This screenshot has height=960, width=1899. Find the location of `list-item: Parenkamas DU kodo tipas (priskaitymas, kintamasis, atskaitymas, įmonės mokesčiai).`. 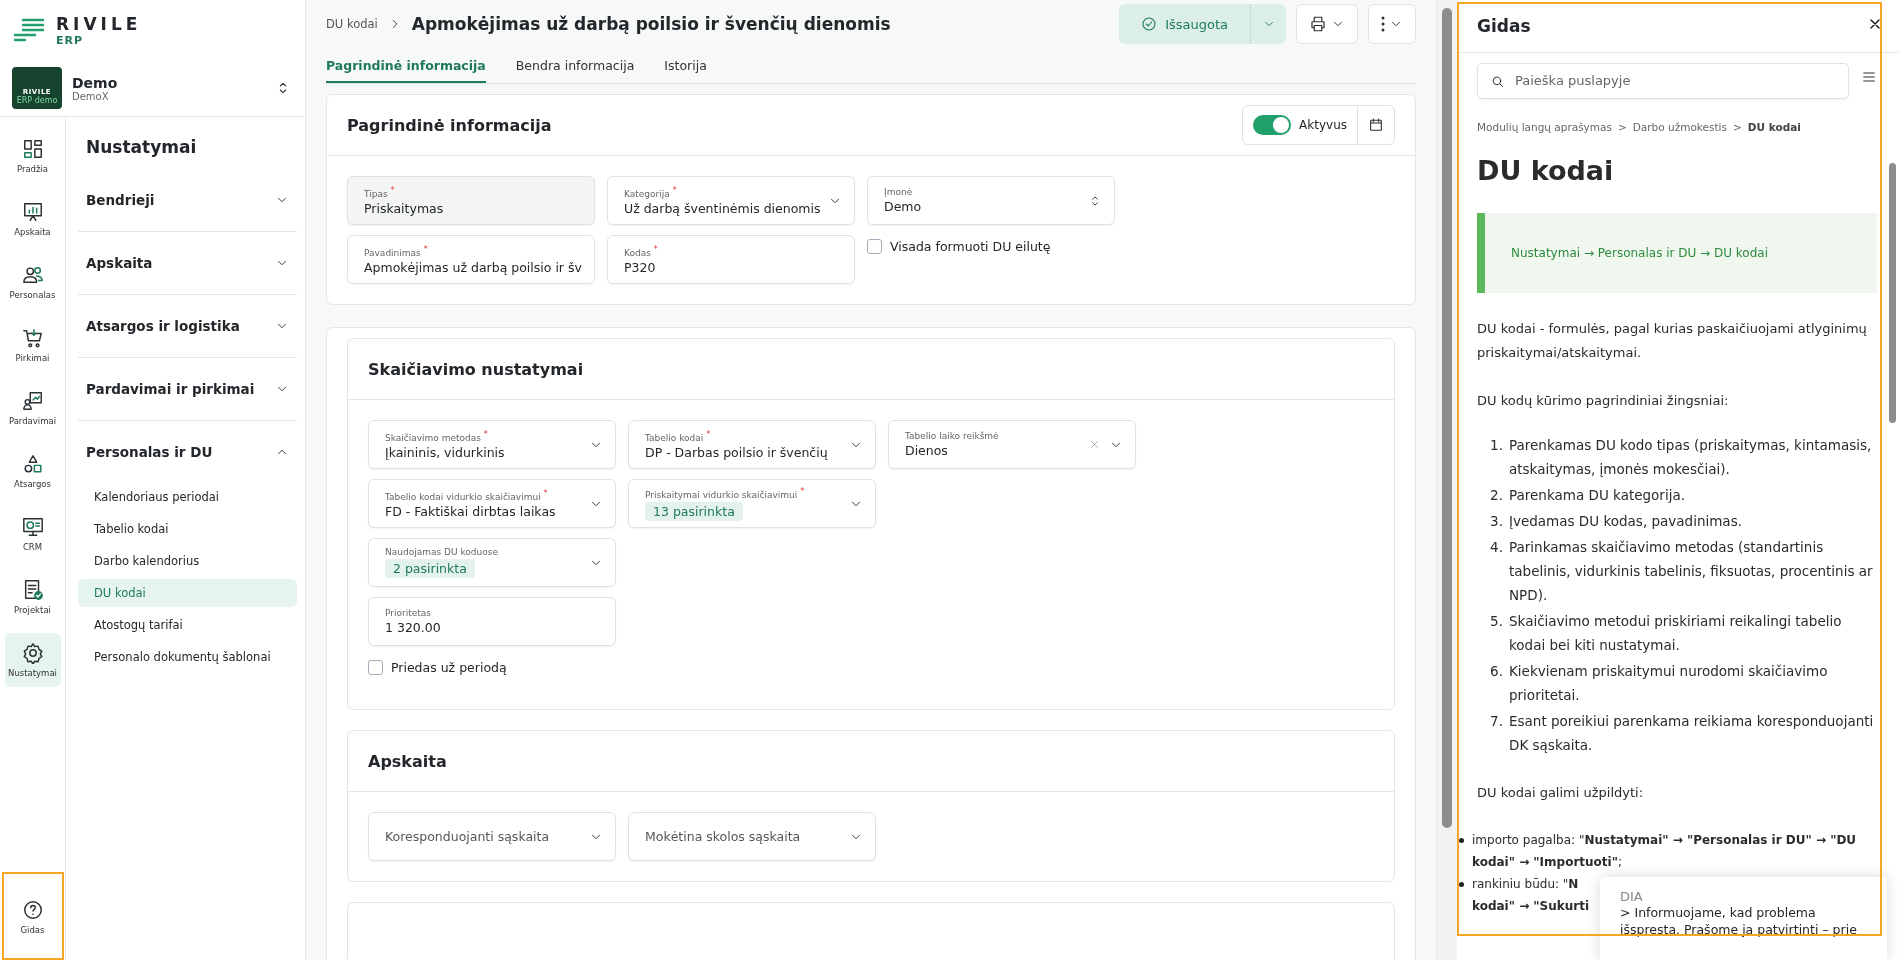

list-item: Parenkamas DU kodo tipas (priskaitymas, kintamasis, atskaitymas, įmonės mokesčiai). is located at coordinates (1691, 457).